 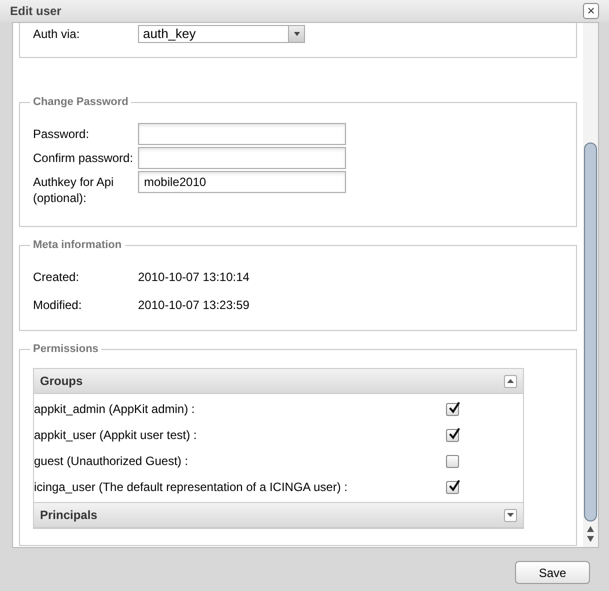 What do you see at coordinates (590, 285) in the screenshot?
I see `scrollbar-drawing` at bounding box center [590, 285].